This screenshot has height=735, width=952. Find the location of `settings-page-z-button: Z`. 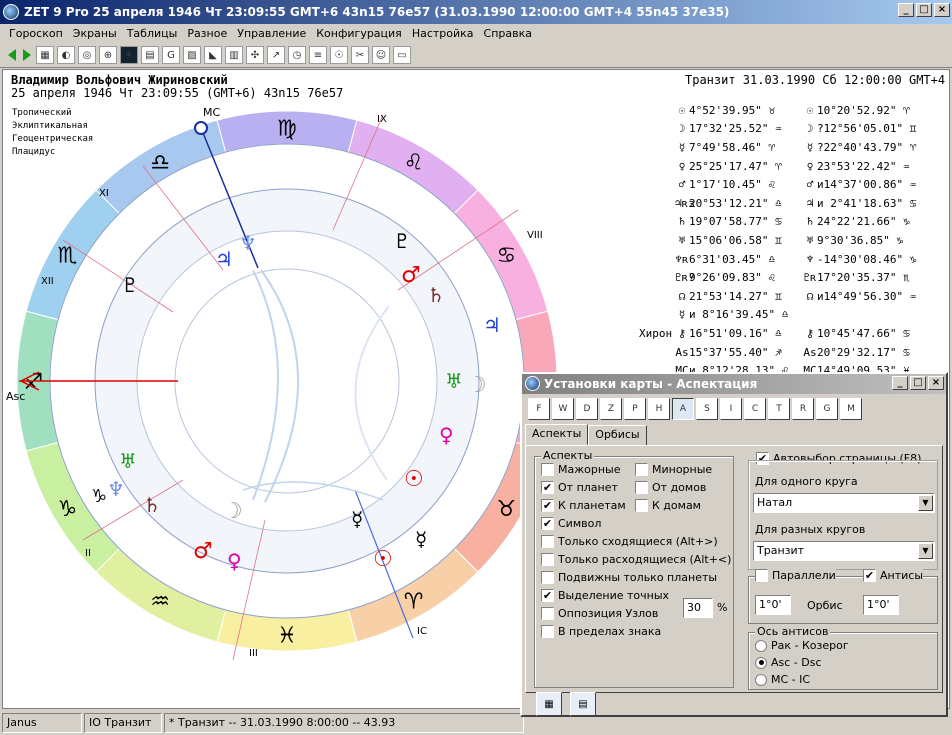

settings-page-z-button: Z is located at coordinates (611, 409).